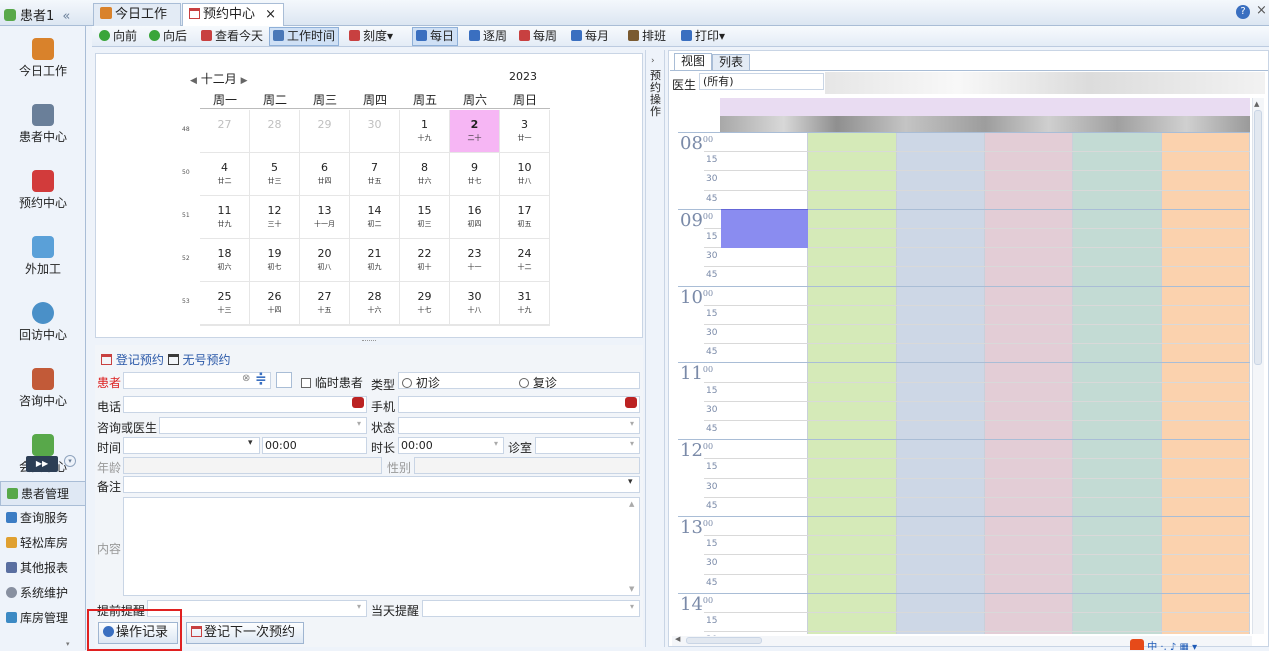  I want to click on calendar-day: 2 二十, so click(475, 131).